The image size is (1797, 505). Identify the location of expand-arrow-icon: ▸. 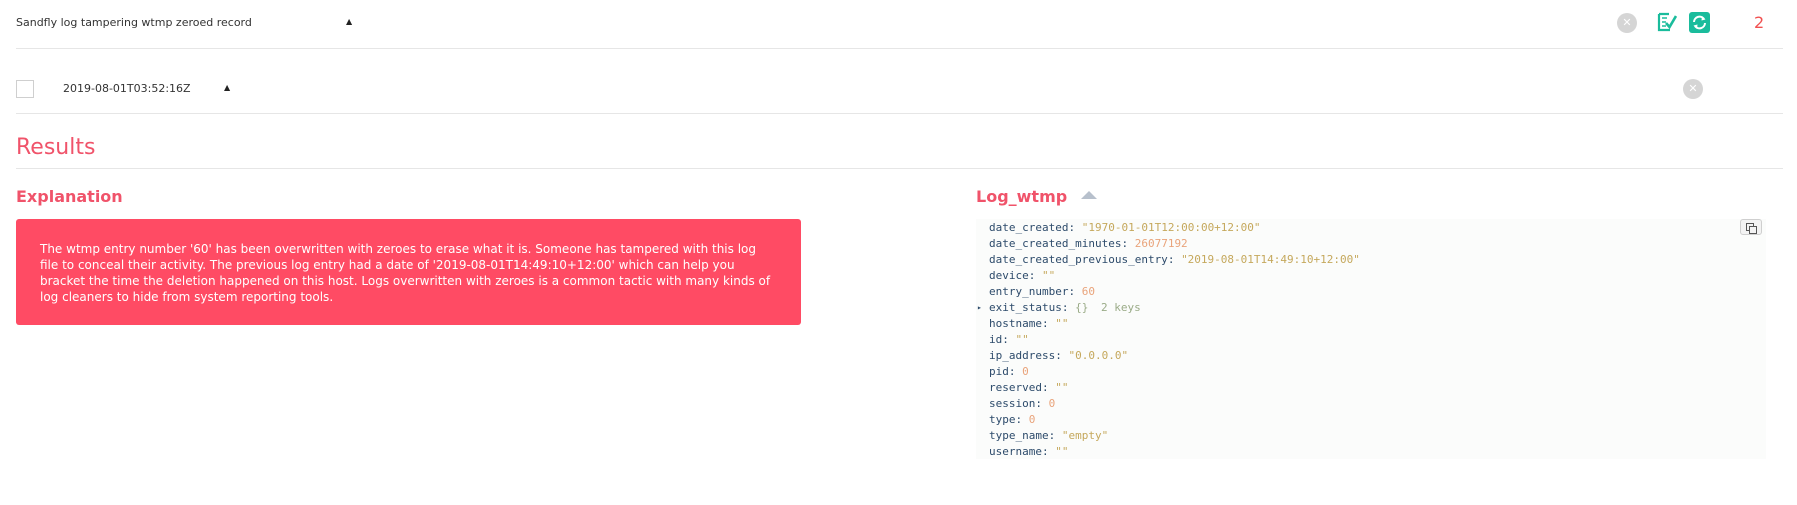
(979, 308).